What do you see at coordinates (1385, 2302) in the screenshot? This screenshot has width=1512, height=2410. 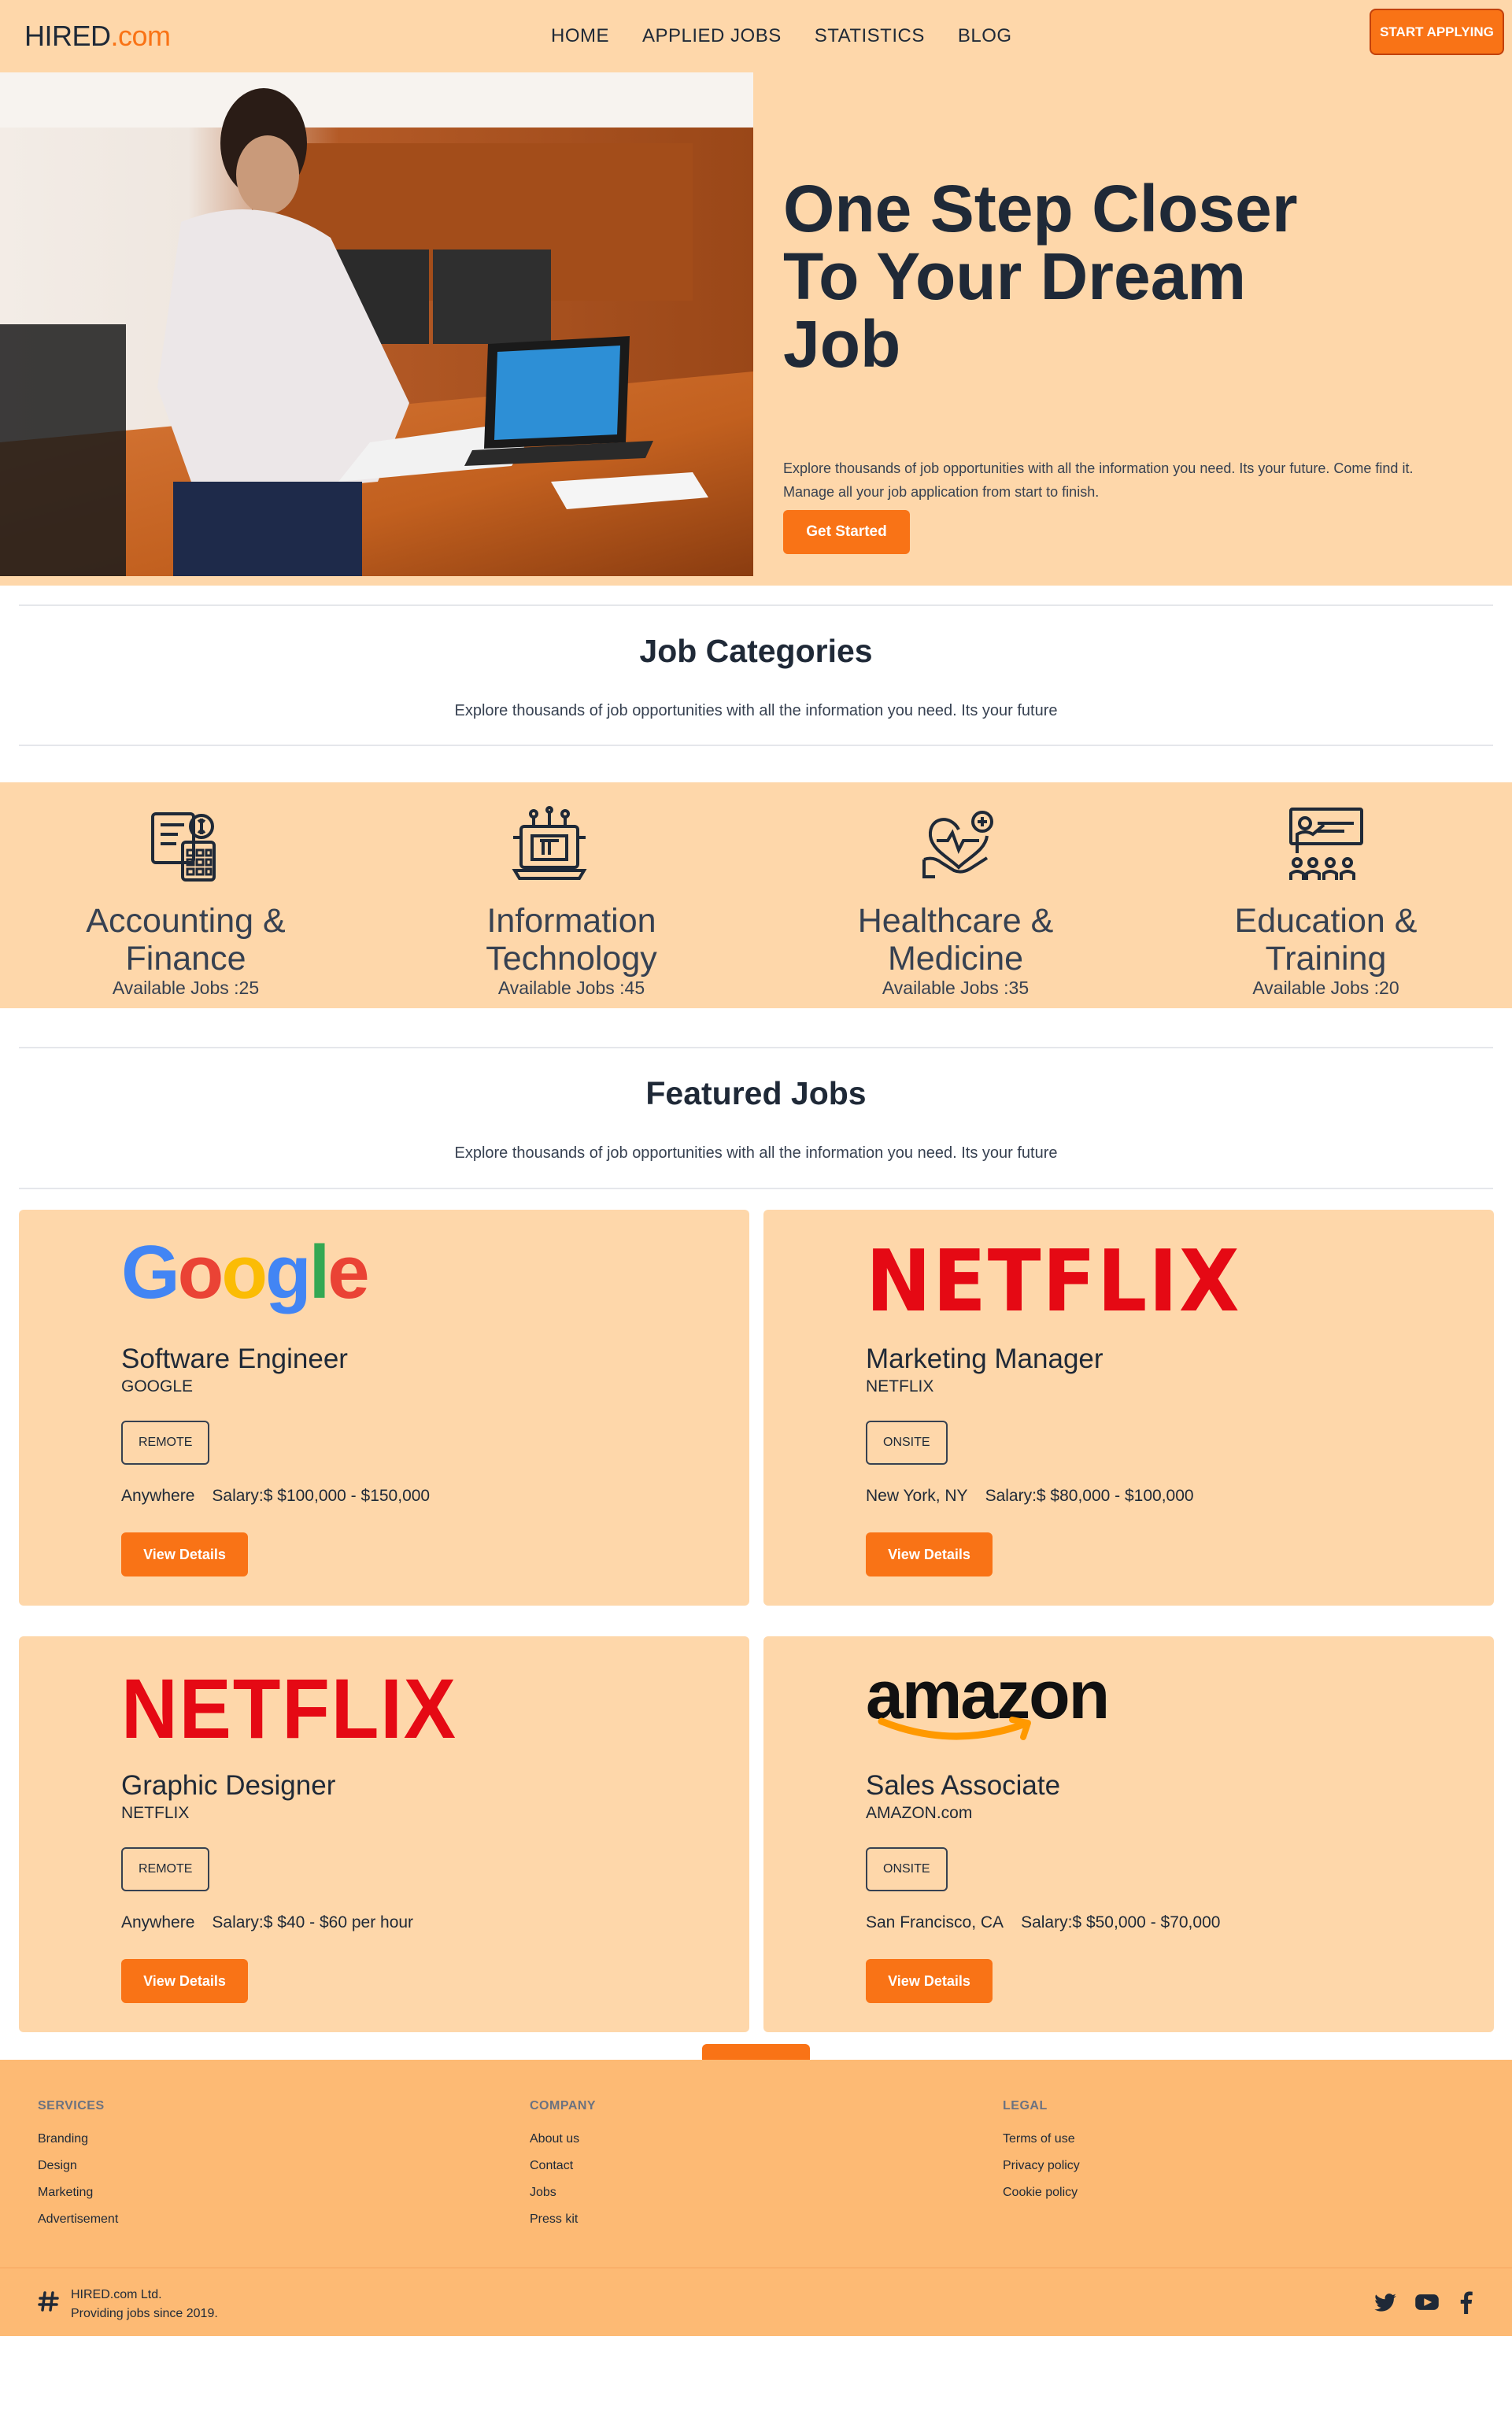 I see `twitter-icon` at bounding box center [1385, 2302].